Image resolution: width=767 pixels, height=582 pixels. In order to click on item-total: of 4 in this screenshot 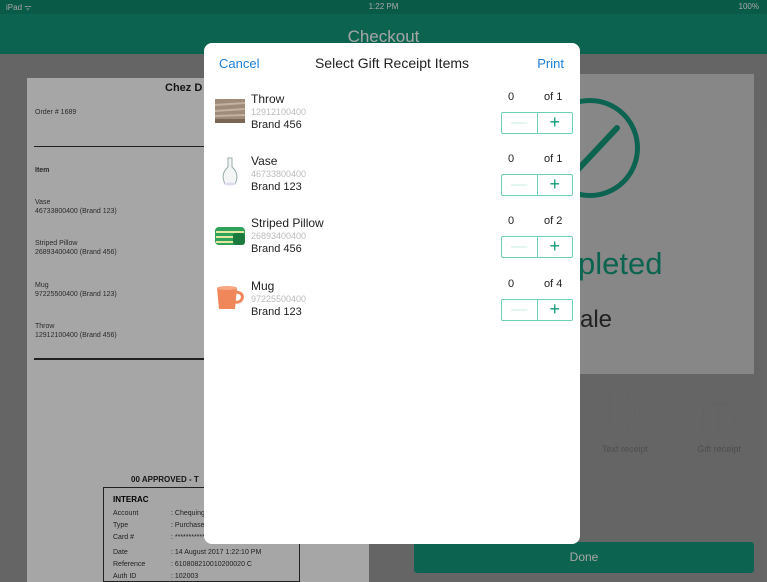, I will do `click(553, 284)`.